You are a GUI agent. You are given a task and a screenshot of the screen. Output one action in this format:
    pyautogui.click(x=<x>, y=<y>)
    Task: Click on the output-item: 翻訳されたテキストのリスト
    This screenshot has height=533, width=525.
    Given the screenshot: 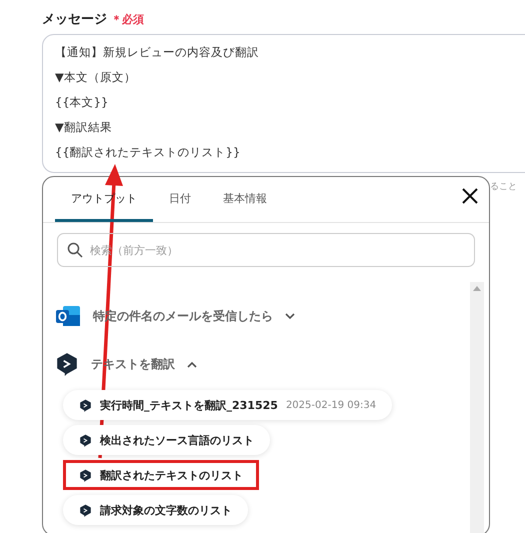 What is the action you would take?
    pyautogui.click(x=161, y=475)
    